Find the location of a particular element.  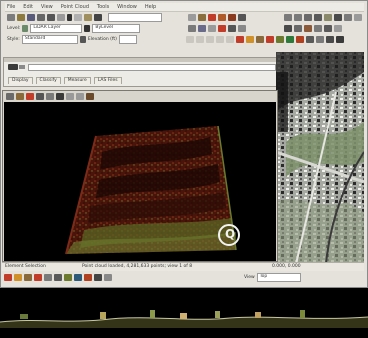

view-select: Top is located at coordinates (278, 277).